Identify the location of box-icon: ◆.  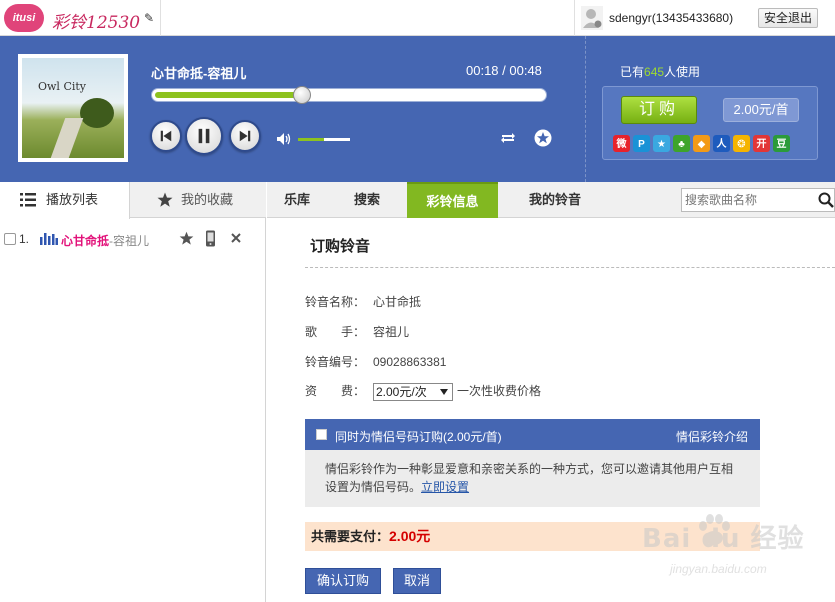
(701, 143).